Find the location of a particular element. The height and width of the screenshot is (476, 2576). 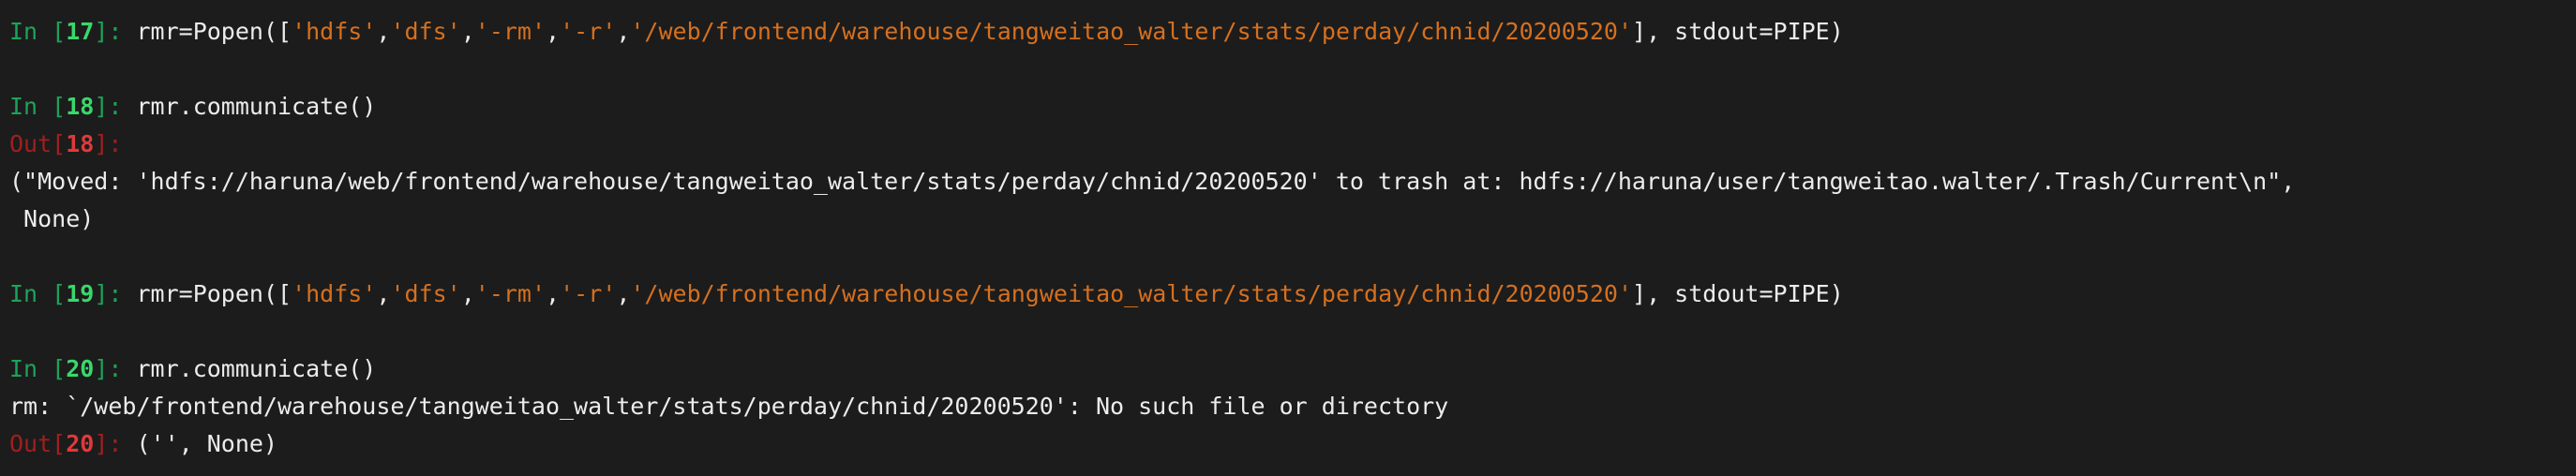

output-prompt-18: Out[18]: is located at coordinates (1292, 144).